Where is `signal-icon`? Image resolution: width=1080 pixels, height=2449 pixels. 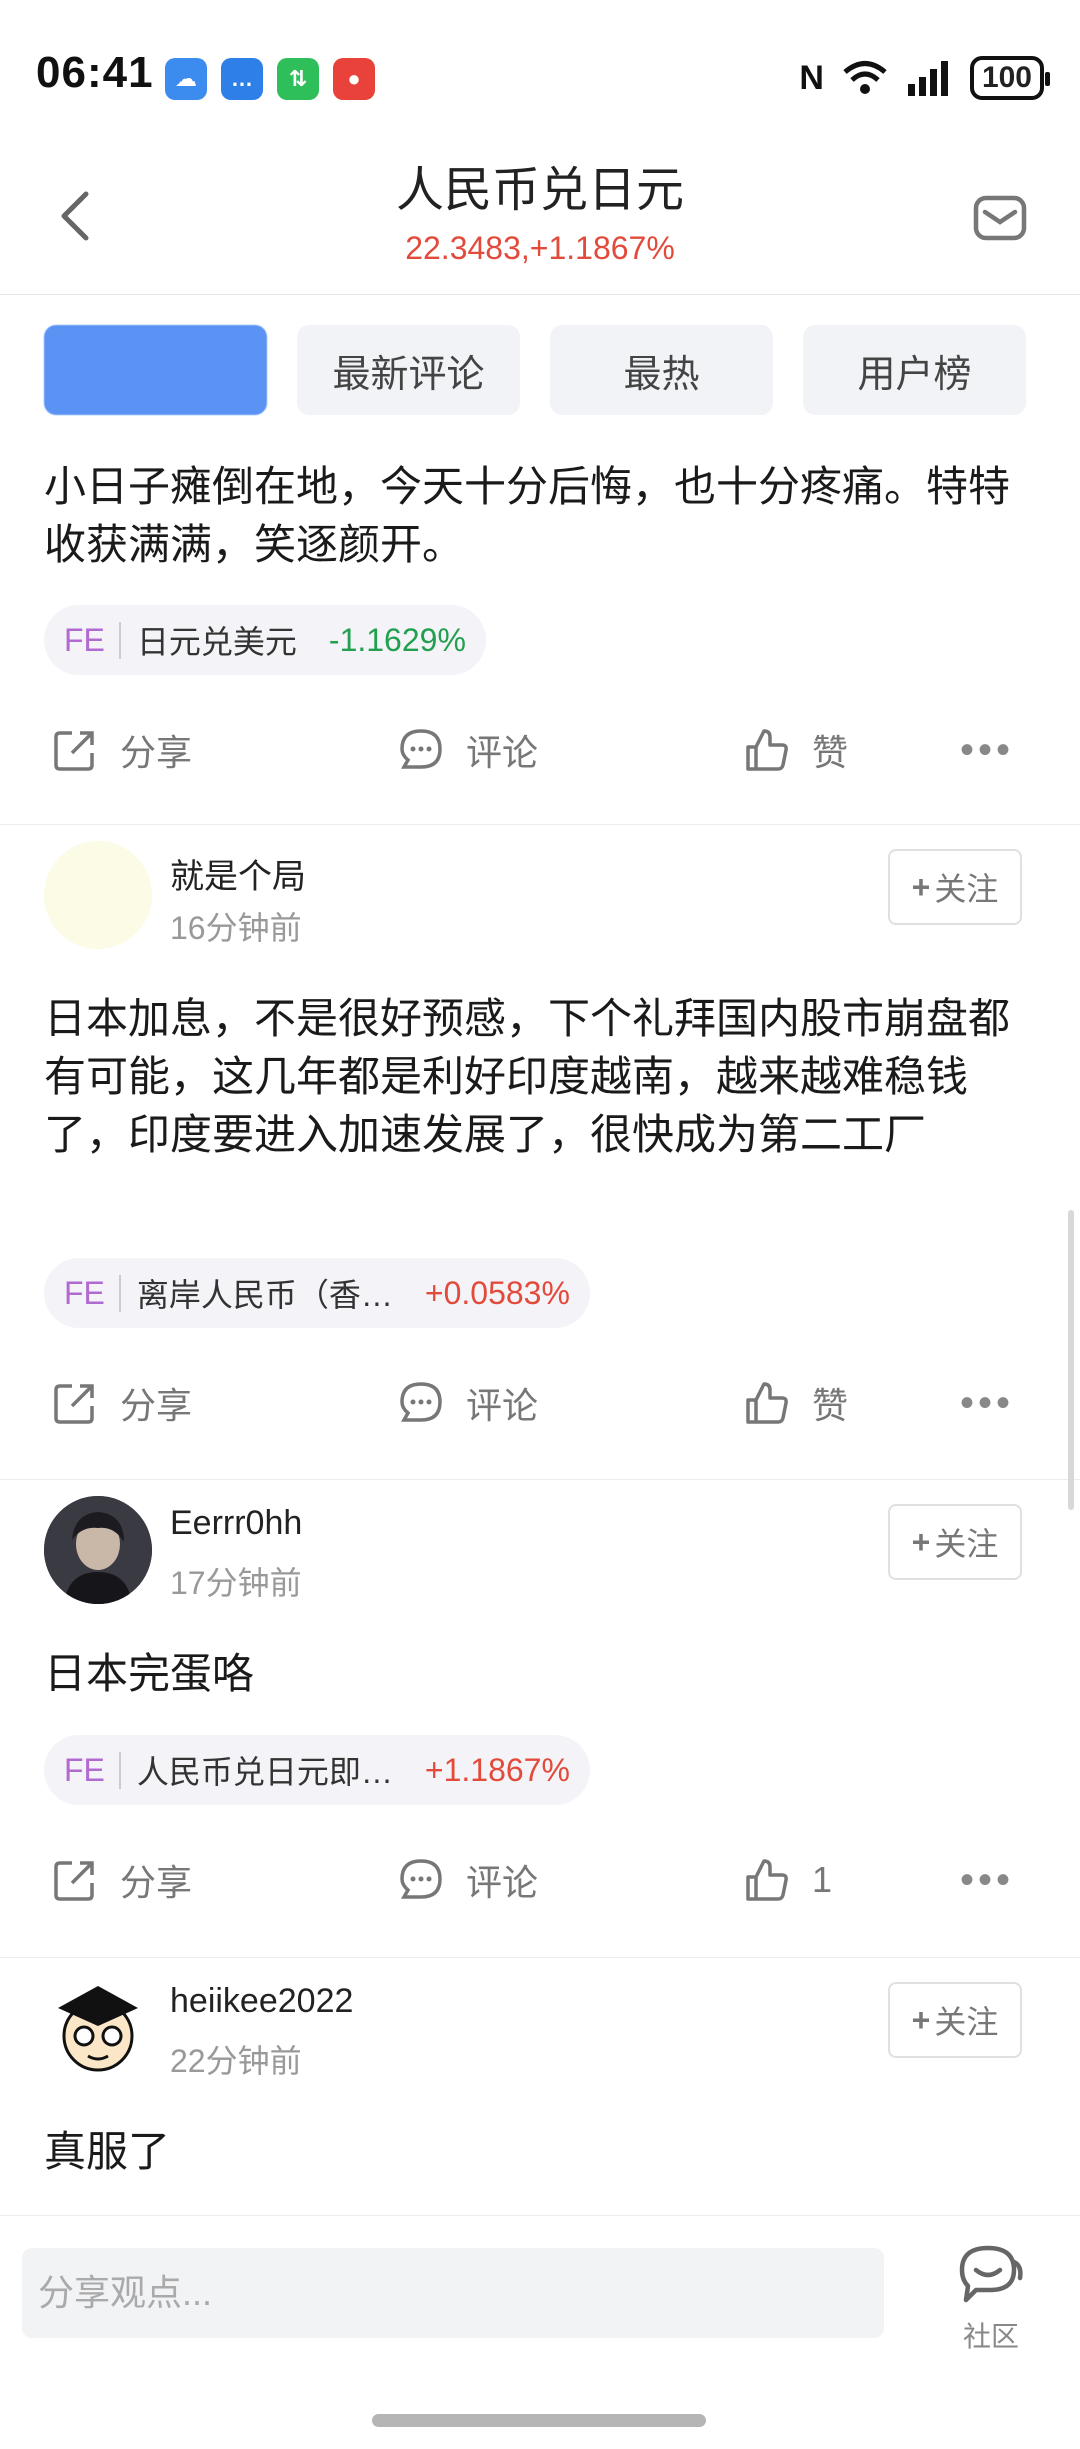
signal-icon is located at coordinates (927, 78).